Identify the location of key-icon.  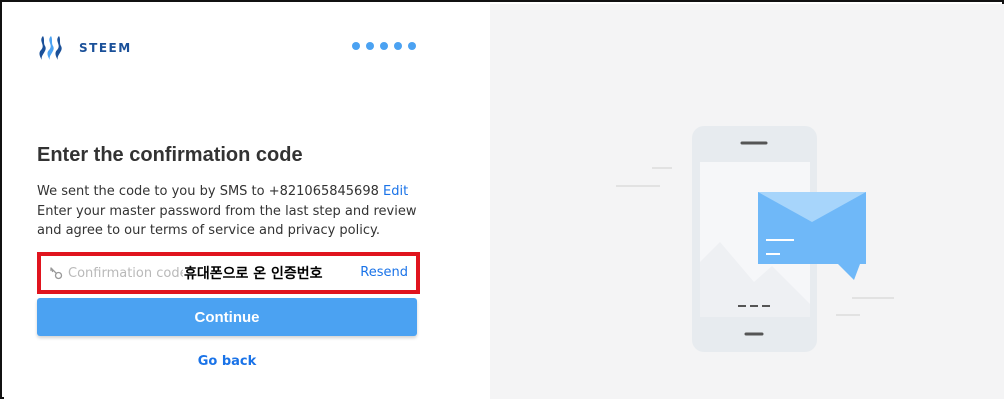
(56, 273).